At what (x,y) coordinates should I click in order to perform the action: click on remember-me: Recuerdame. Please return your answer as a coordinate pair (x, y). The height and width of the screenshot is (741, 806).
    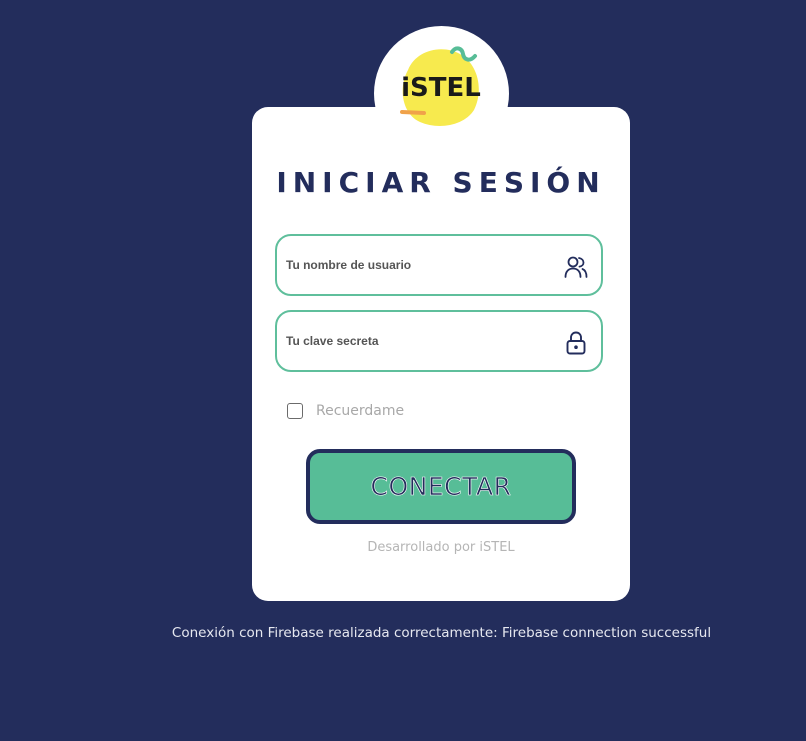
    Looking at the image, I should click on (345, 411).